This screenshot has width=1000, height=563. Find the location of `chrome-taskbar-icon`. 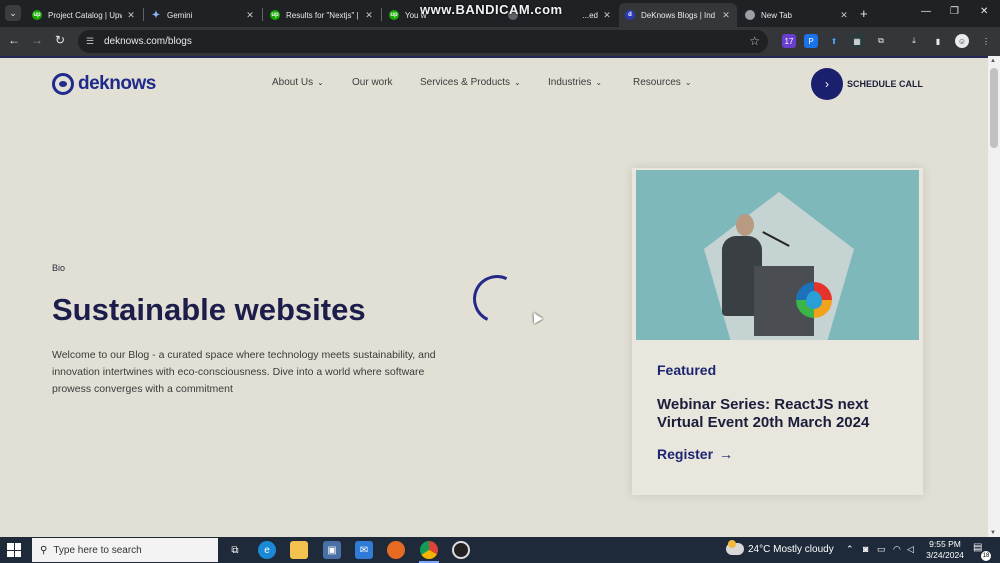

chrome-taskbar-icon is located at coordinates (429, 550).